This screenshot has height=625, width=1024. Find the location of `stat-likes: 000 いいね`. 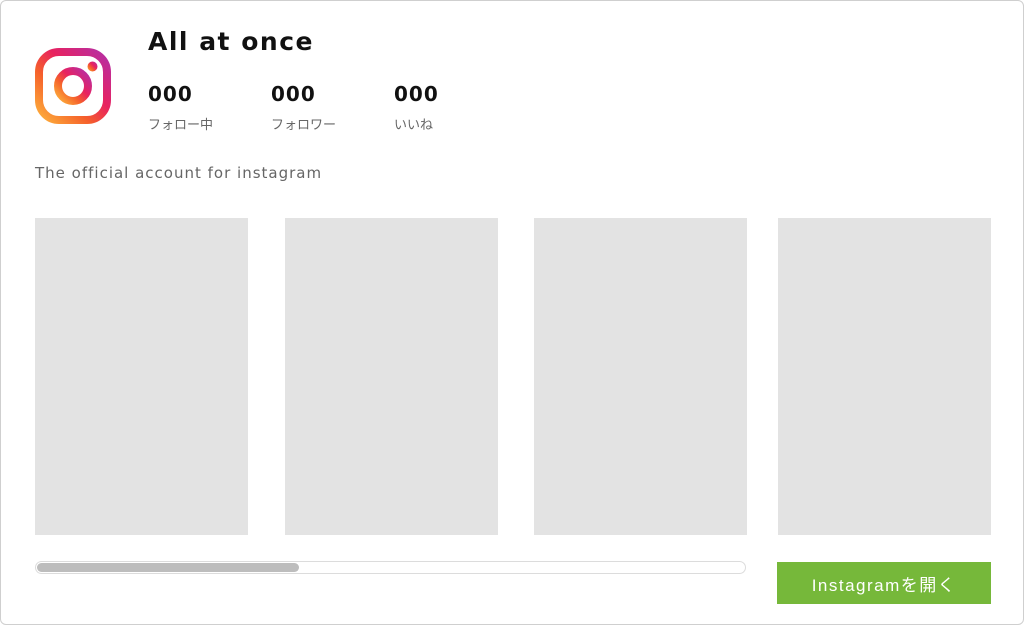

stat-likes: 000 いいね is located at coordinates (449, 108).